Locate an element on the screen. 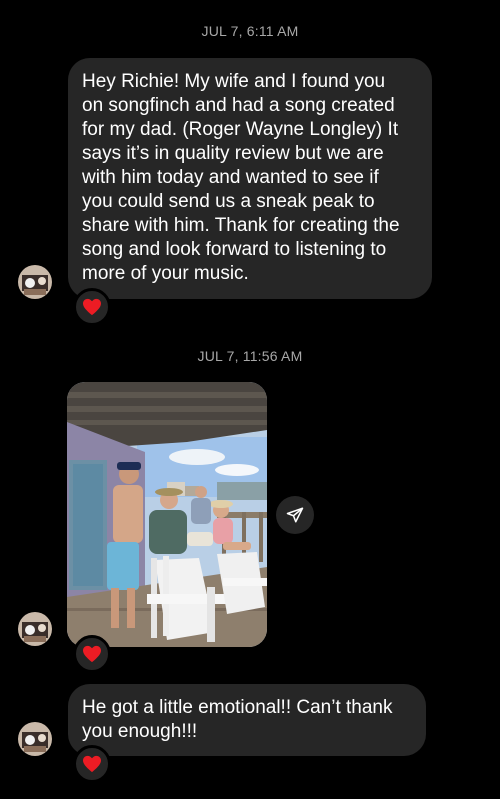  timestamp: JUL 7, 11:56 AM is located at coordinates (250, 356).